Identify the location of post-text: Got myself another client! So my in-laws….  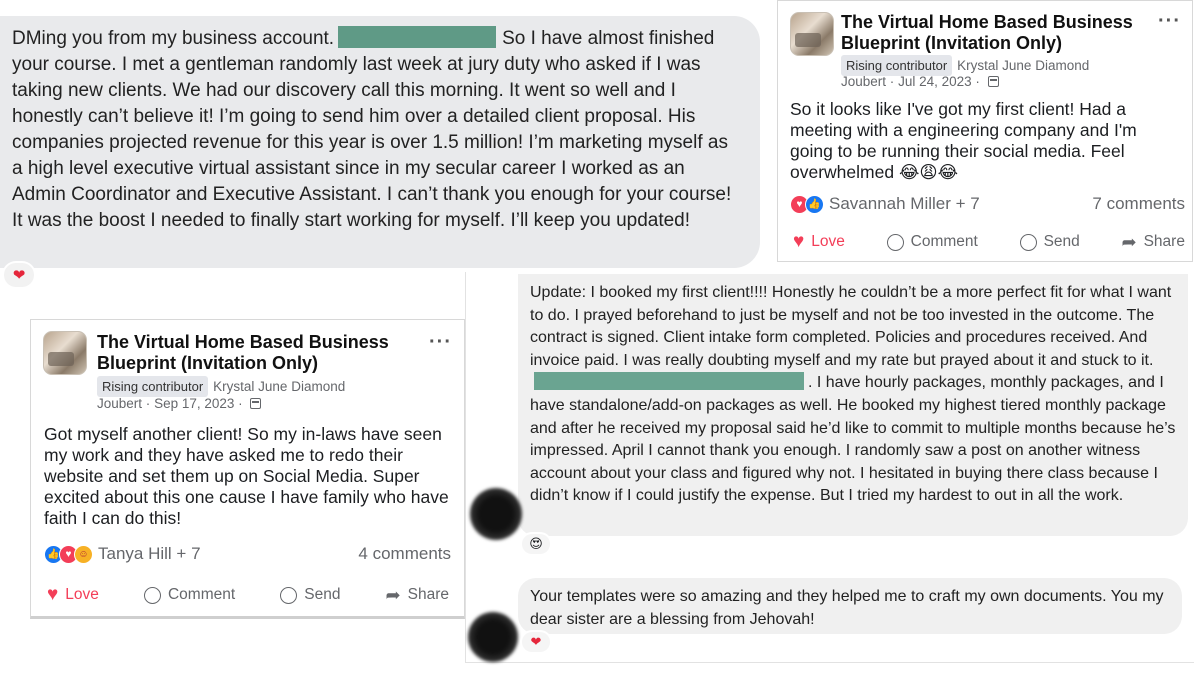
(246, 476).